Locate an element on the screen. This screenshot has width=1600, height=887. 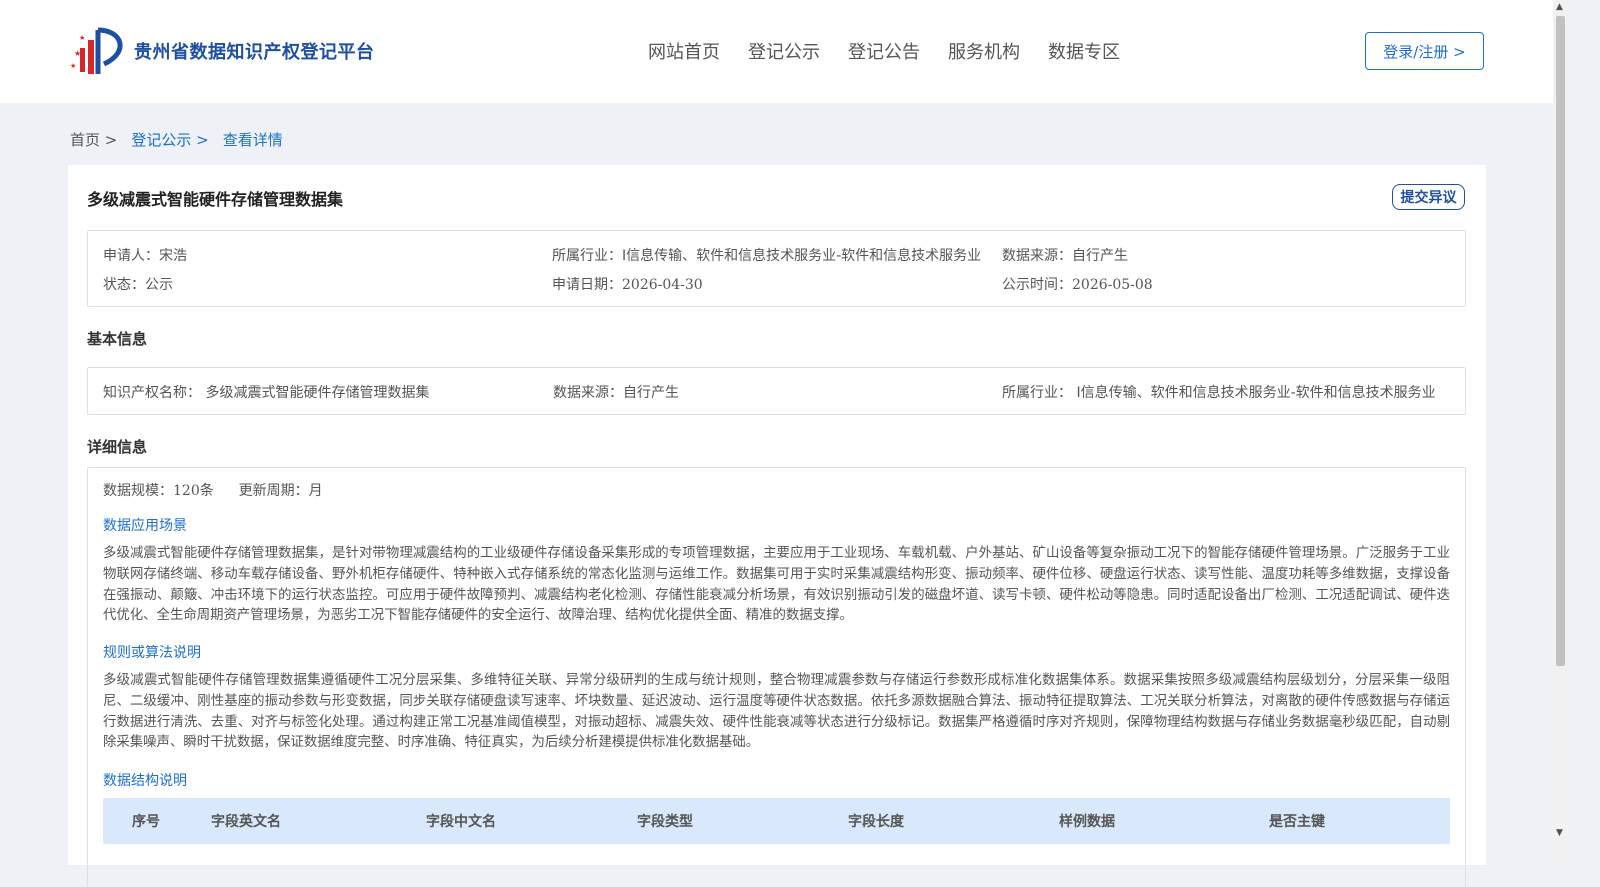
nav-service-agencies: 服务机构 is located at coordinates (984, 51).